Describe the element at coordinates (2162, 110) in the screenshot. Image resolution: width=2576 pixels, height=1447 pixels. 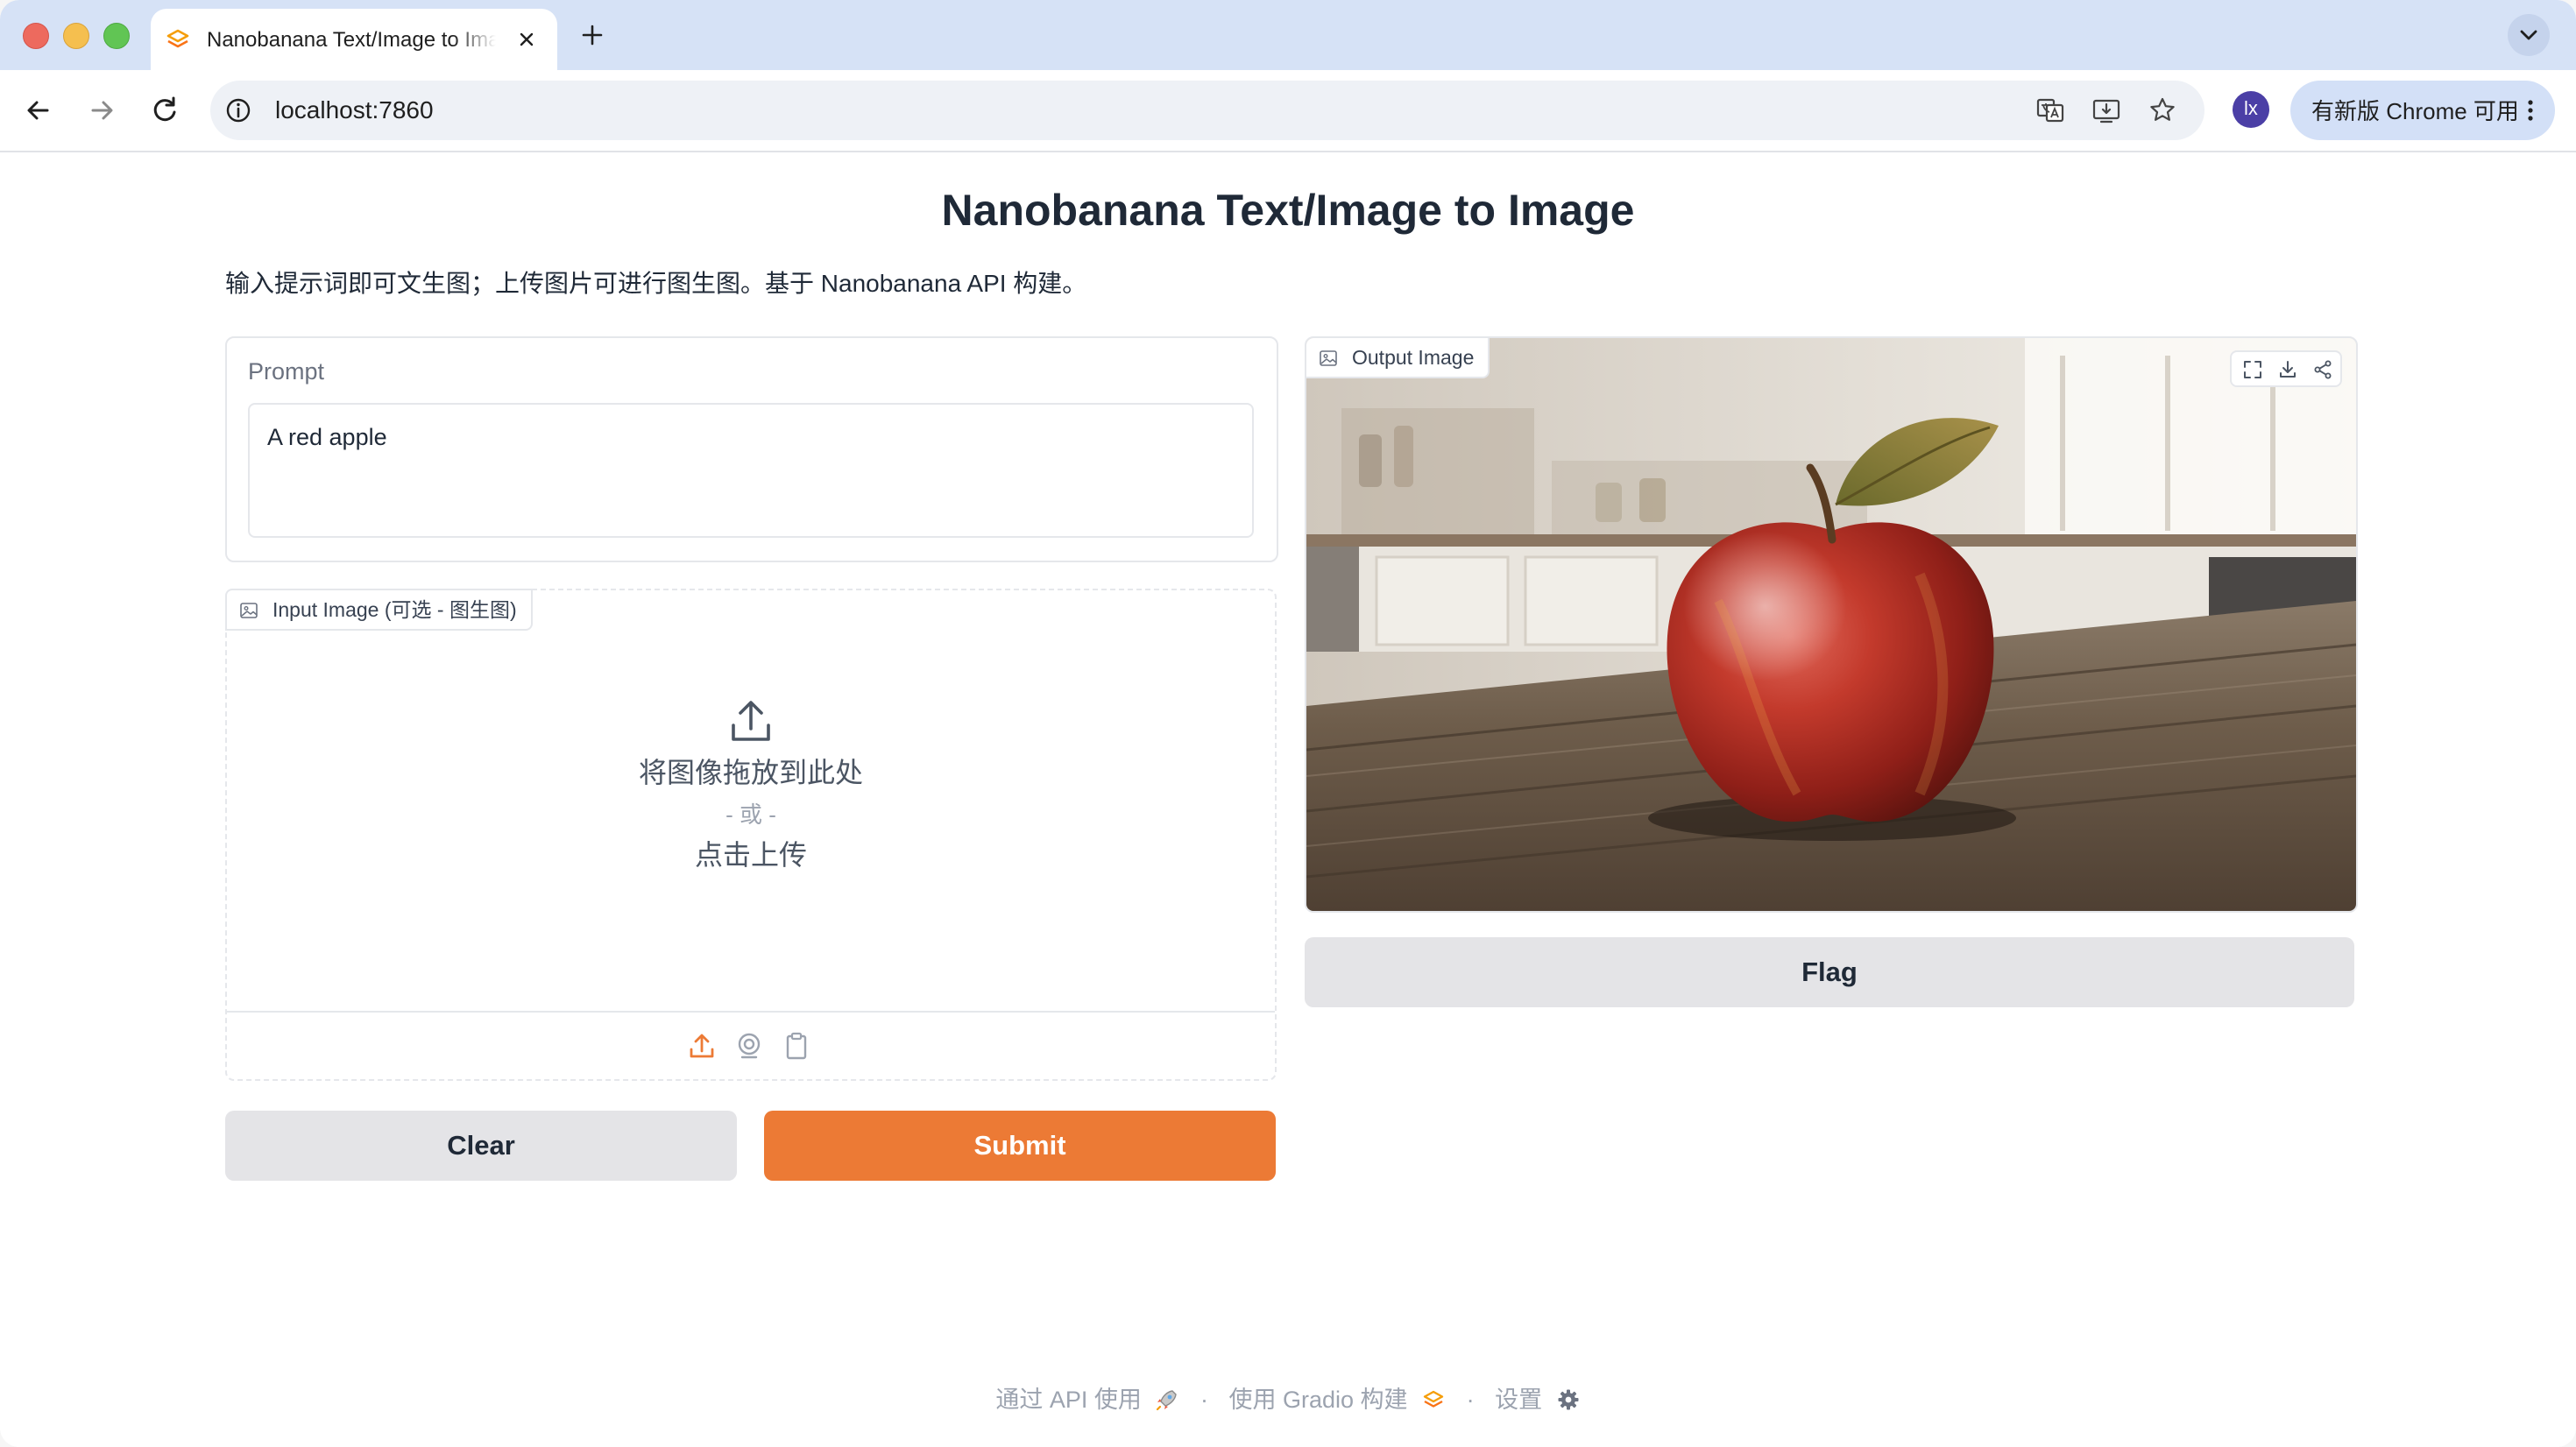
I see `bookmark-star-icon` at that location.